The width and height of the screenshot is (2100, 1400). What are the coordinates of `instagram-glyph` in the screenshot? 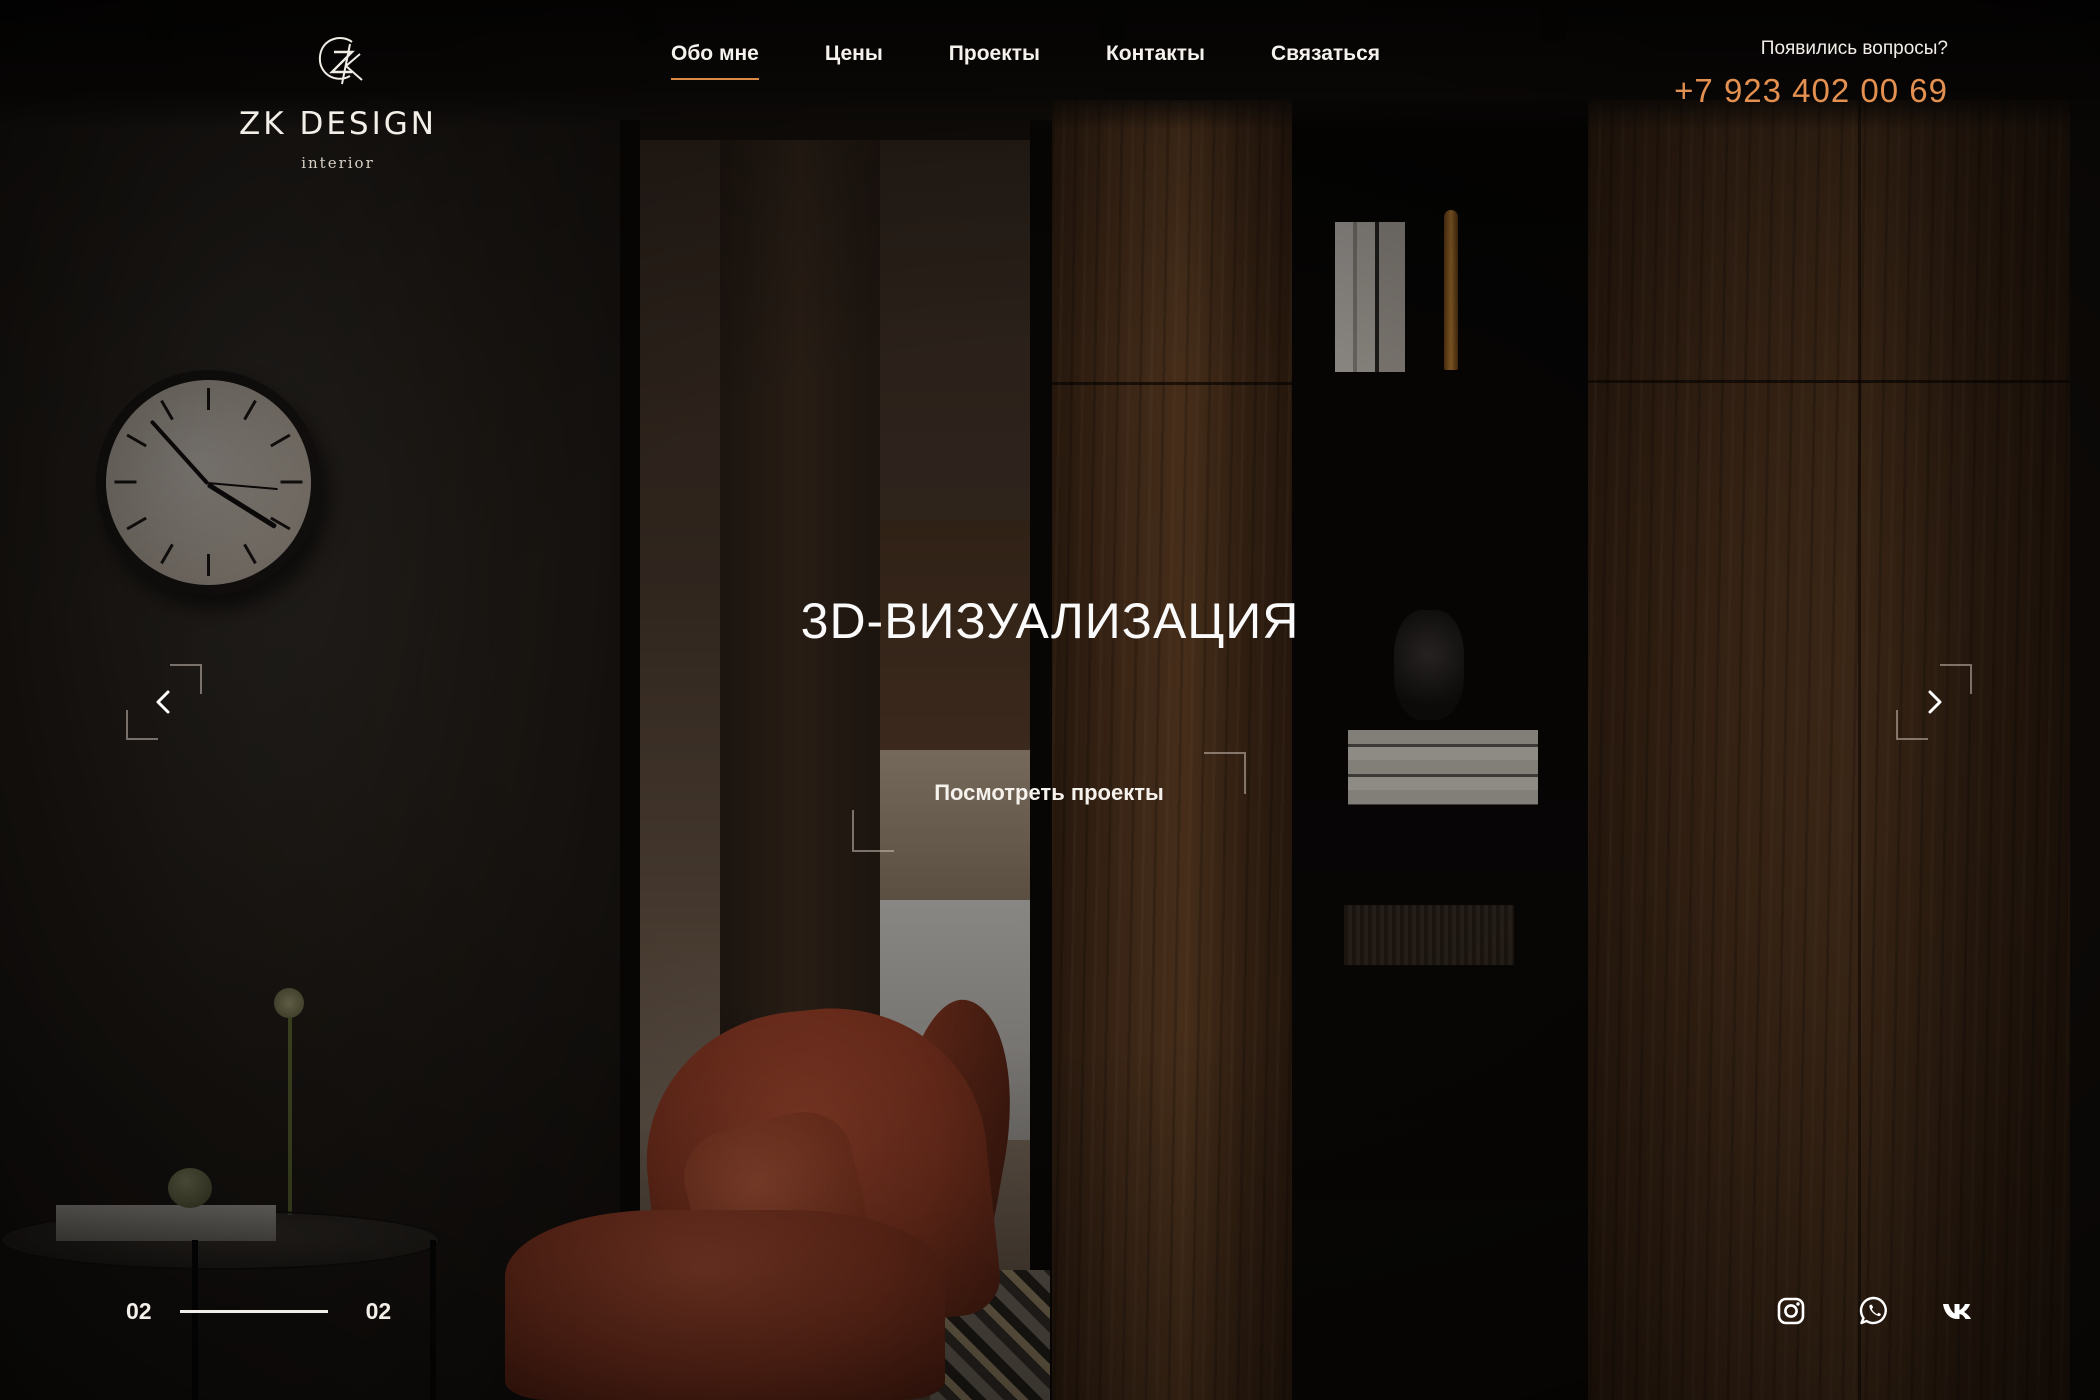 It's located at (1791, 1311).